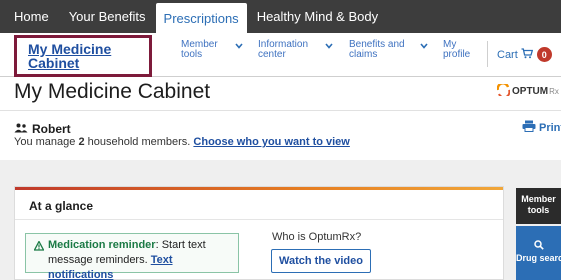 This screenshot has height=280, width=561. What do you see at coordinates (317, 237) in the screenshot?
I see `who-is-optumrx-text: Who is OptumRx?` at bounding box center [317, 237].